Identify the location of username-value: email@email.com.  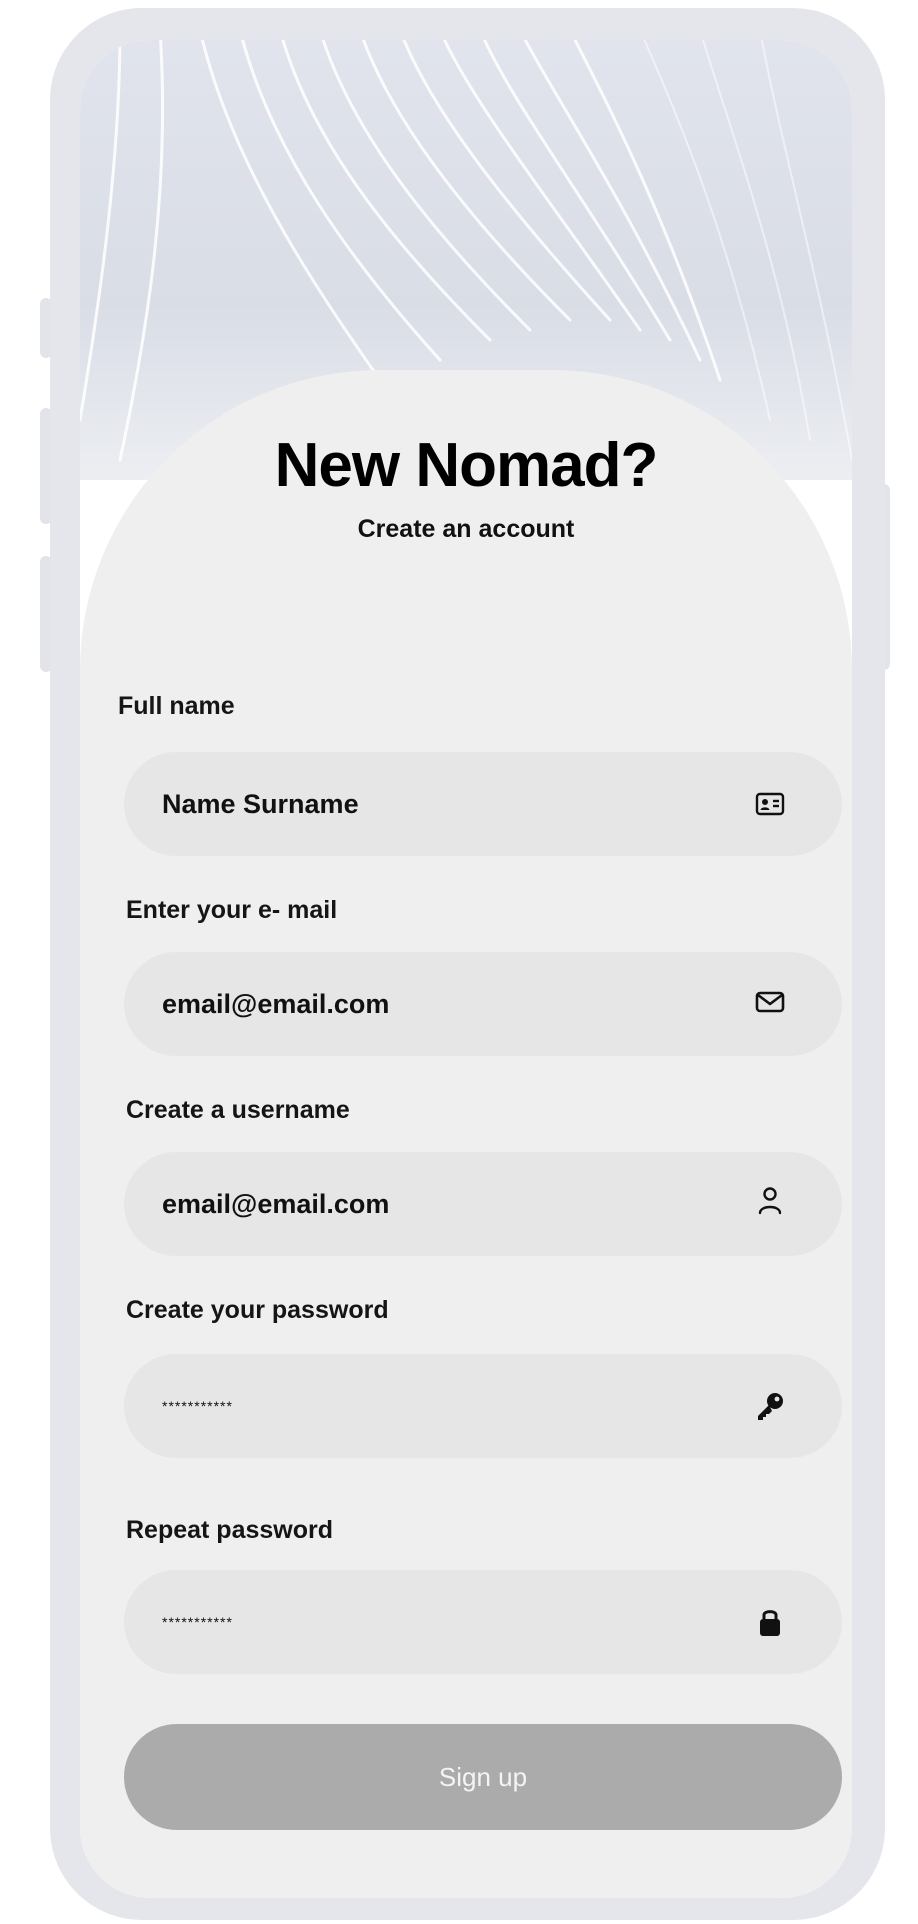
(276, 1204).